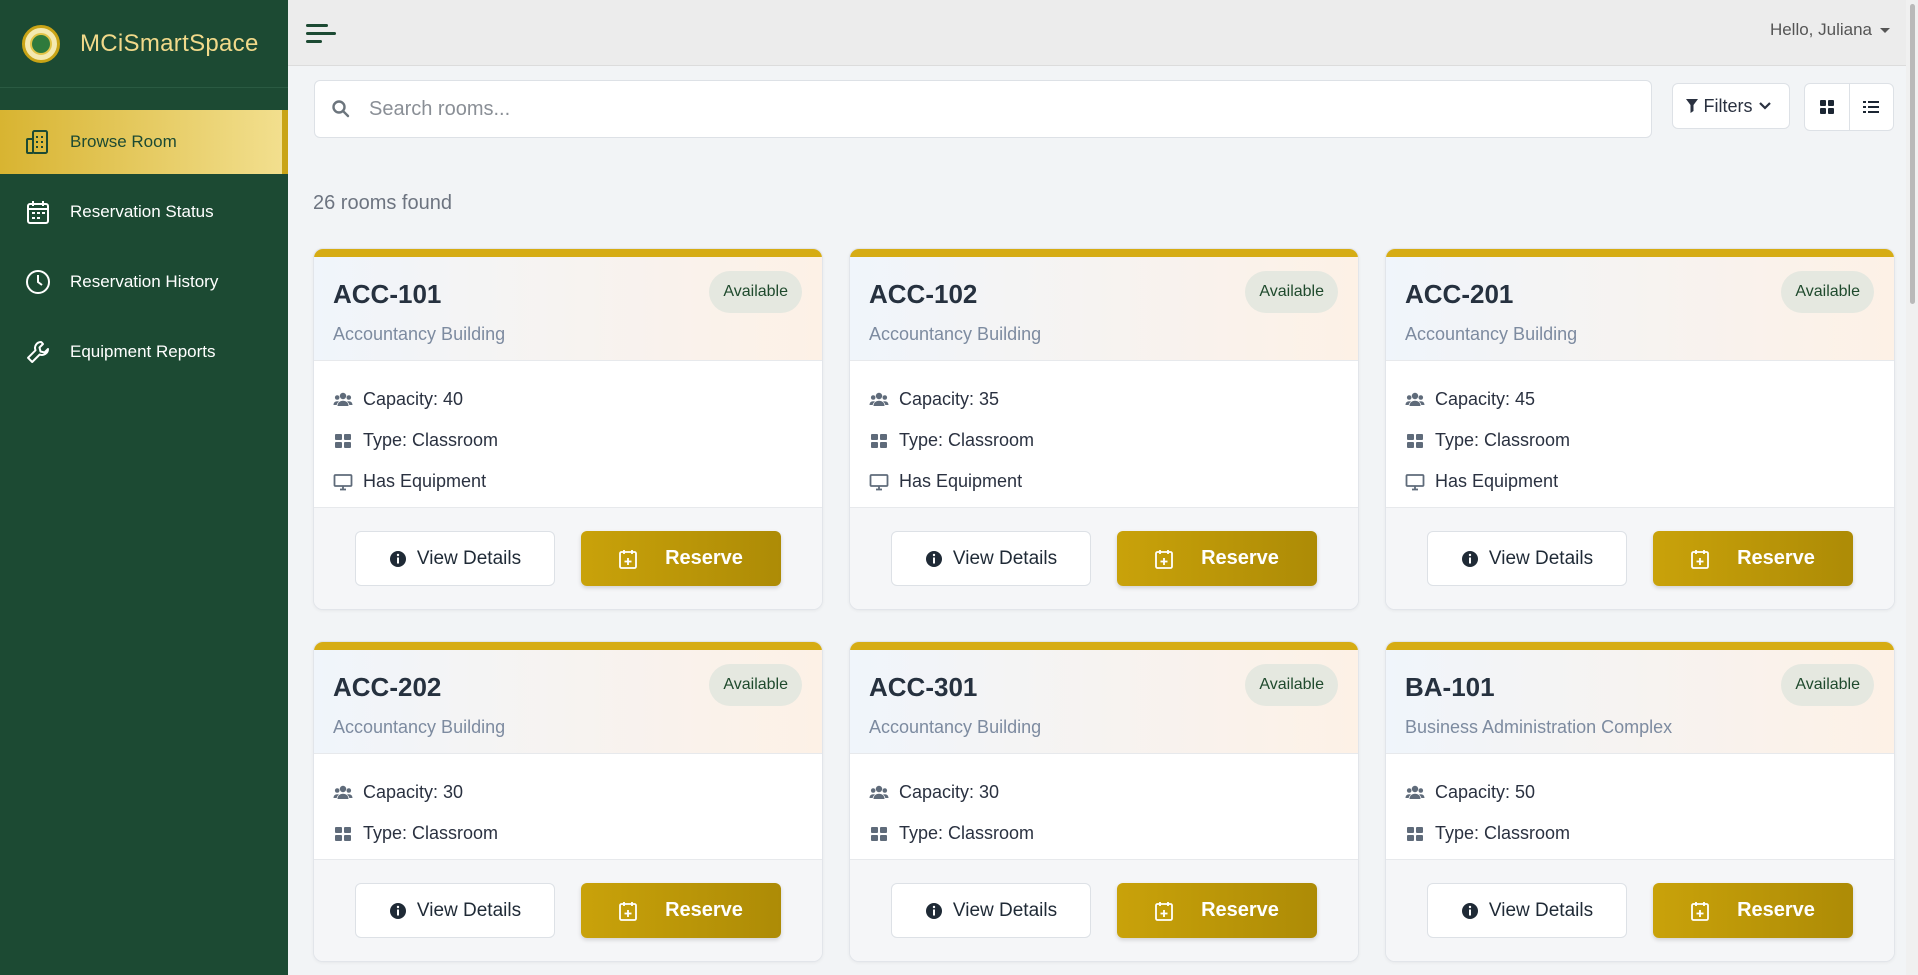 This screenshot has height=975, width=1918. I want to click on list-view-icon, so click(1871, 107).